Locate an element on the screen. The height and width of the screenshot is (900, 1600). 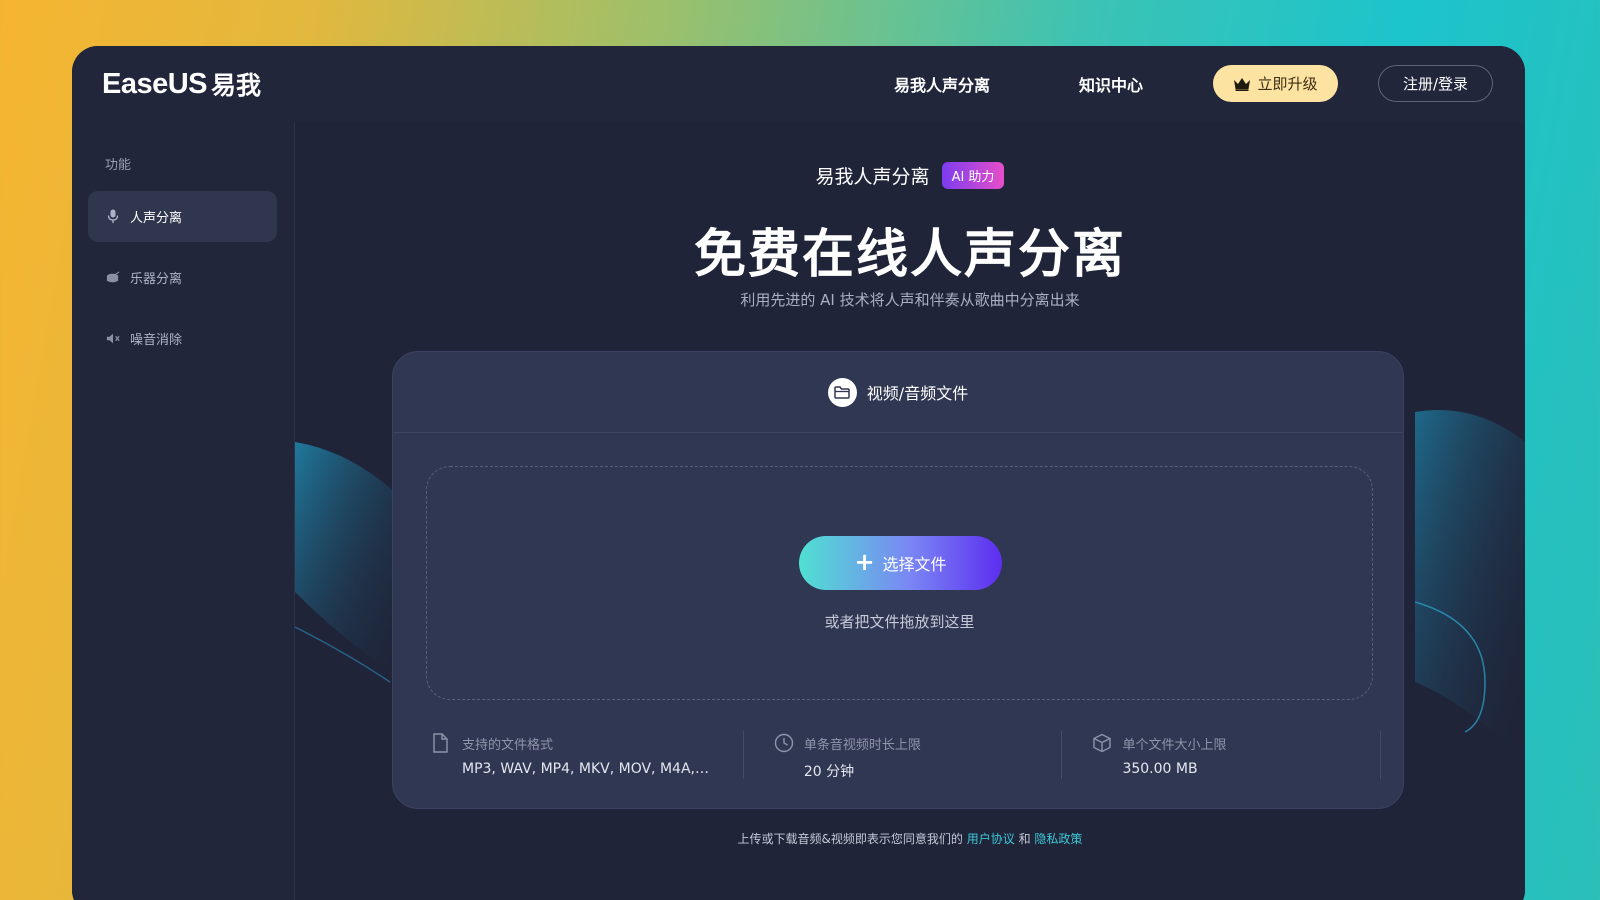
choose-file-button: + 选择文件 is located at coordinates (900, 563).